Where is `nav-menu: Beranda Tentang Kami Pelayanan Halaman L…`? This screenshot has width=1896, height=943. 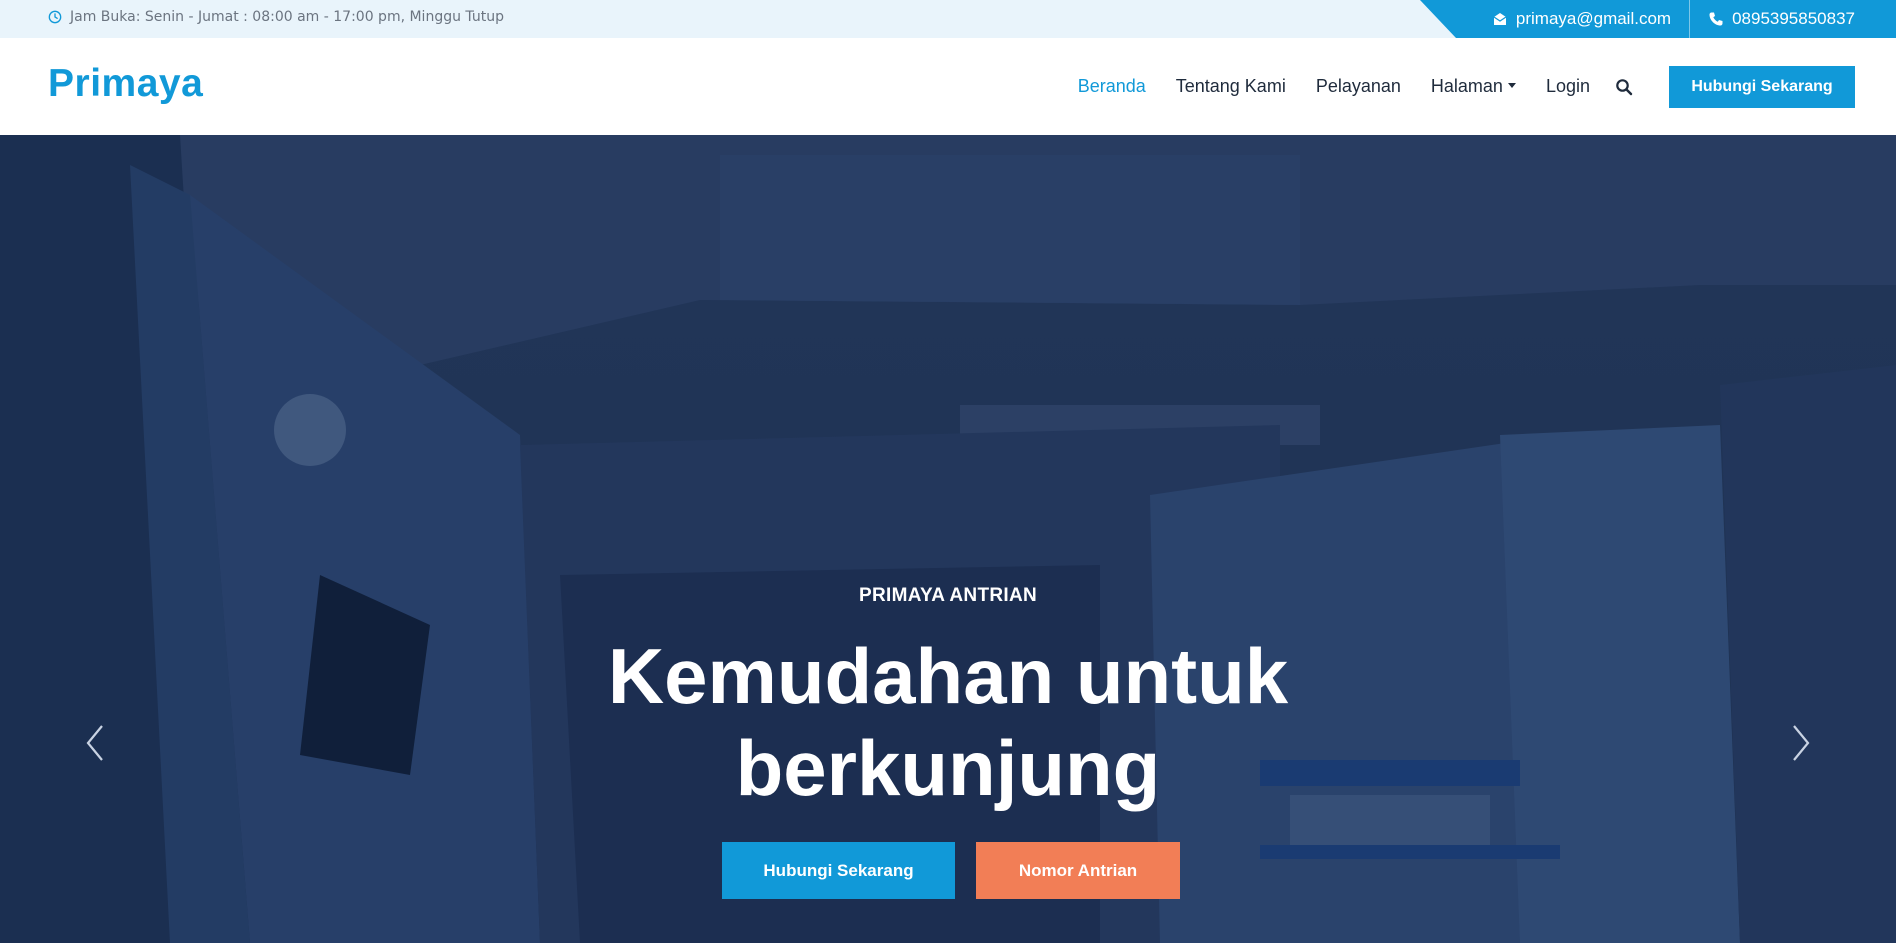 nav-menu: Beranda Tentang Kami Pelayanan Halaman L… is located at coordinates (1487, 86).